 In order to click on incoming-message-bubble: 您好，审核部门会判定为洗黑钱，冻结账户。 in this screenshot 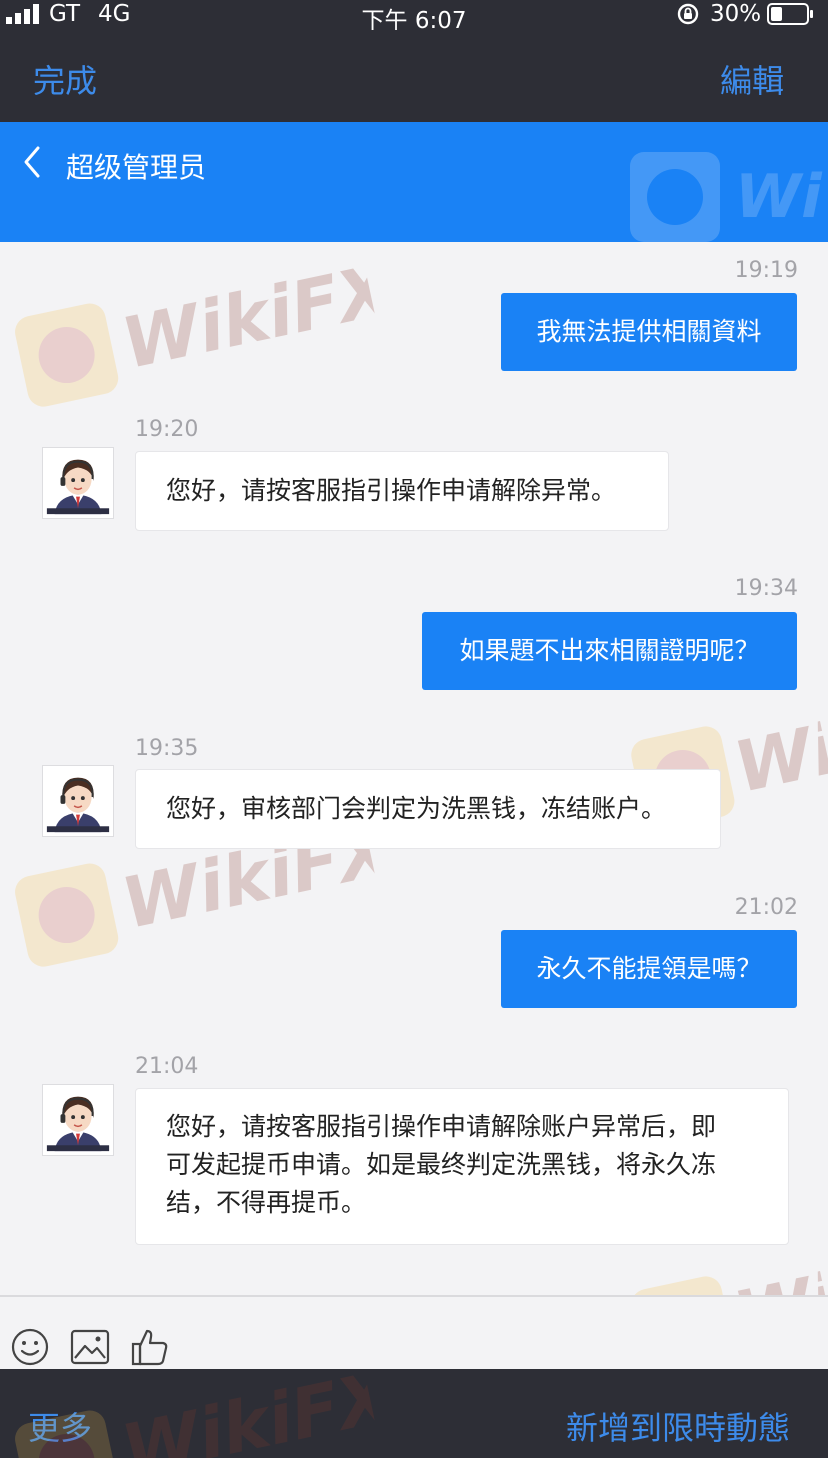, I will do `click(428, 809)`.